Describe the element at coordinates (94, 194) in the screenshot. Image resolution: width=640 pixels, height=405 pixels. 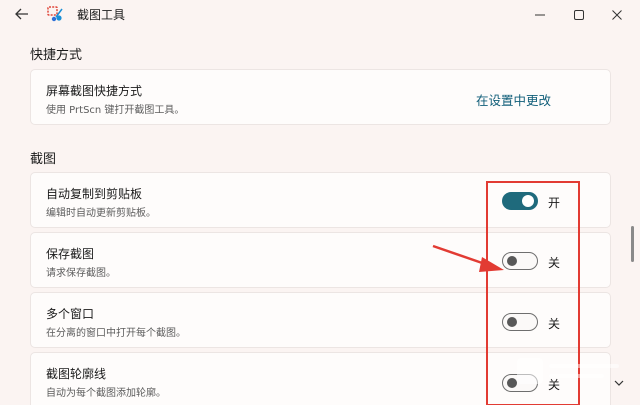
I see `setting-title: 自动复制到剪贴板` at that location.